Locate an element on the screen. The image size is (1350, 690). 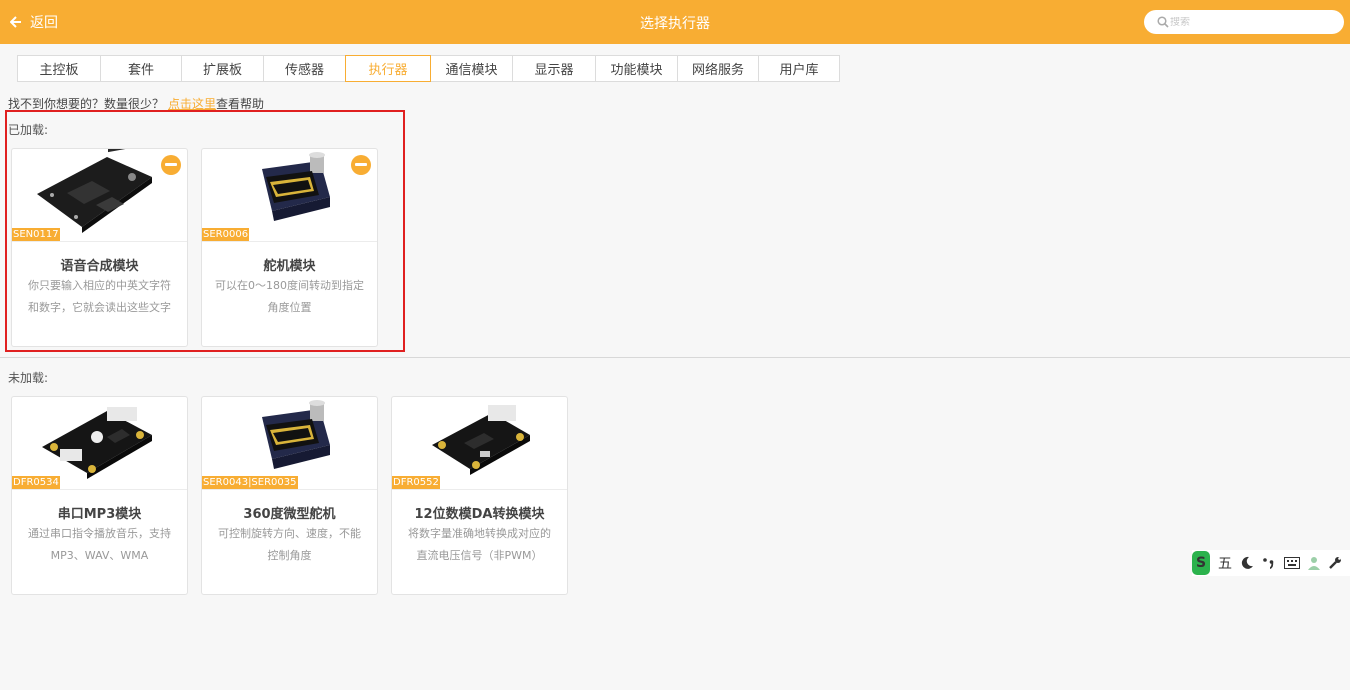
punctuation-icon is located at coordinates (1269, 563).